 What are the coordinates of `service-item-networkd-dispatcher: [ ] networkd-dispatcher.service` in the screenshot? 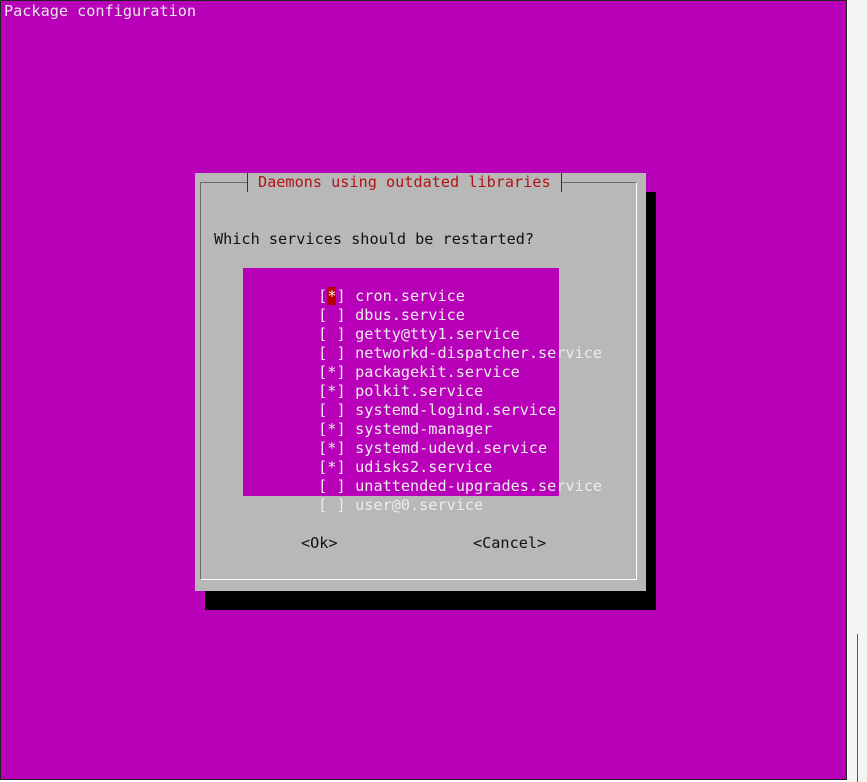 It's located at (422, 343).